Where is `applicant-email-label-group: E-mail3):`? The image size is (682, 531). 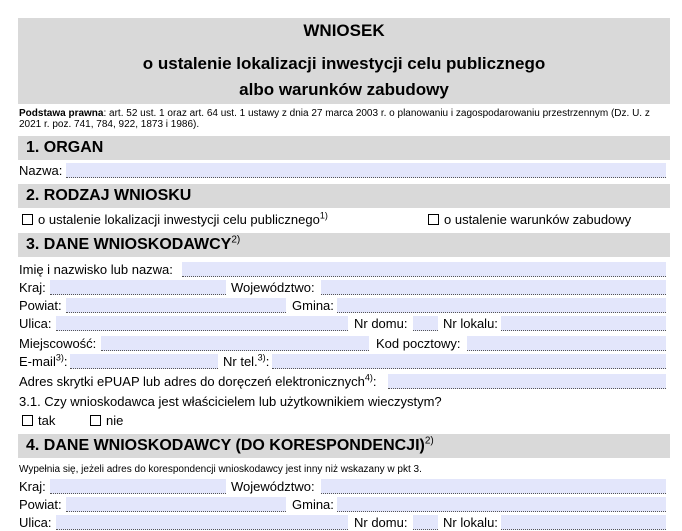
applicant-email-label-group: E-mail3): is located at coordinates (43, 360).